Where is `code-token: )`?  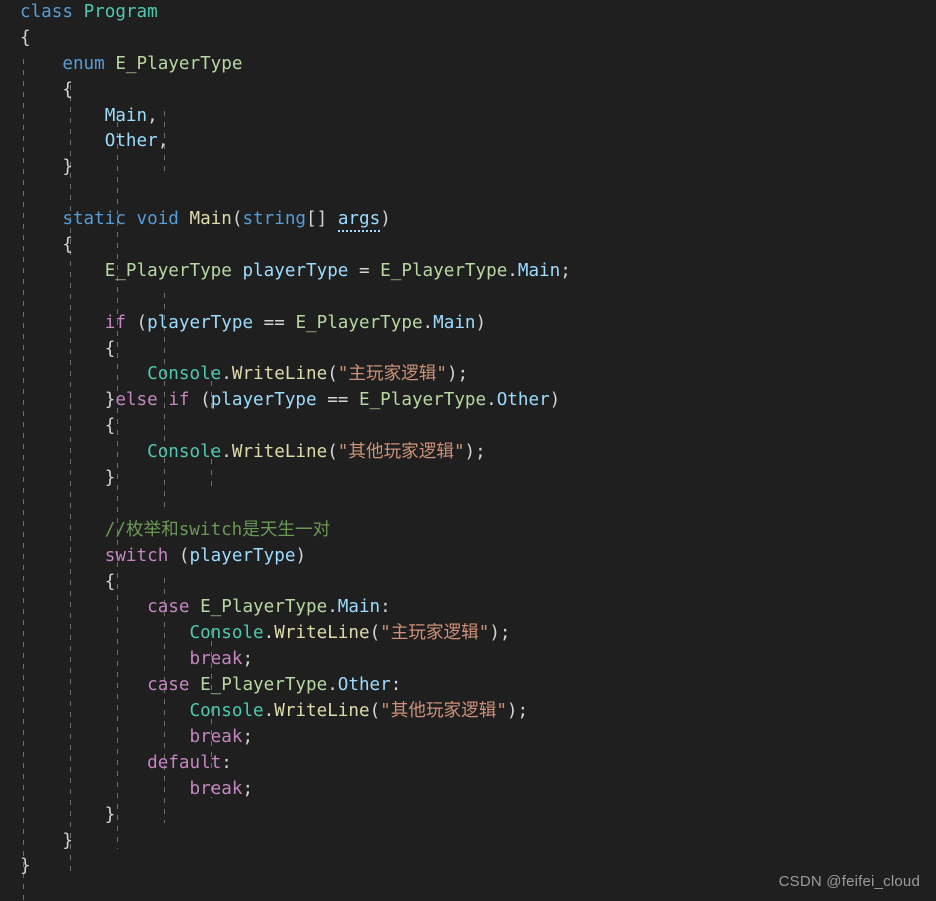
code-token: ) is located at coordinates (481, 322).